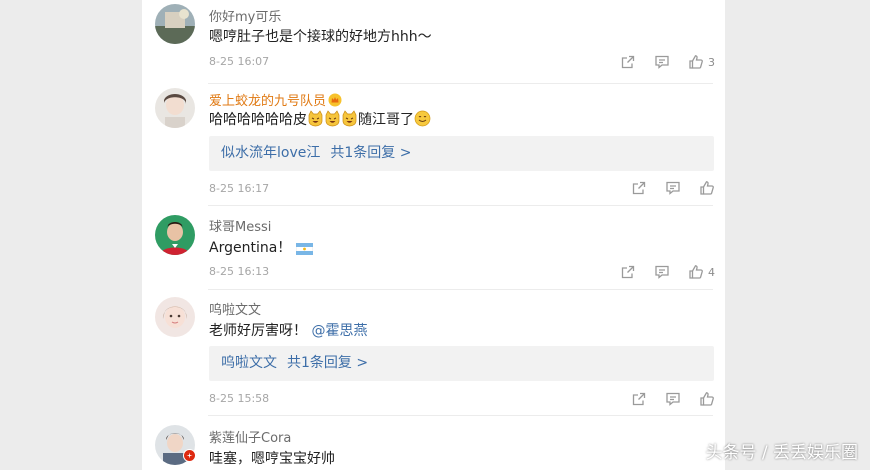 Image resolution: width=870 pixels, height=470 pixels. Describe the element at coordinates (711, 272) in the screenshot. I see `like-count: 4` at that location.